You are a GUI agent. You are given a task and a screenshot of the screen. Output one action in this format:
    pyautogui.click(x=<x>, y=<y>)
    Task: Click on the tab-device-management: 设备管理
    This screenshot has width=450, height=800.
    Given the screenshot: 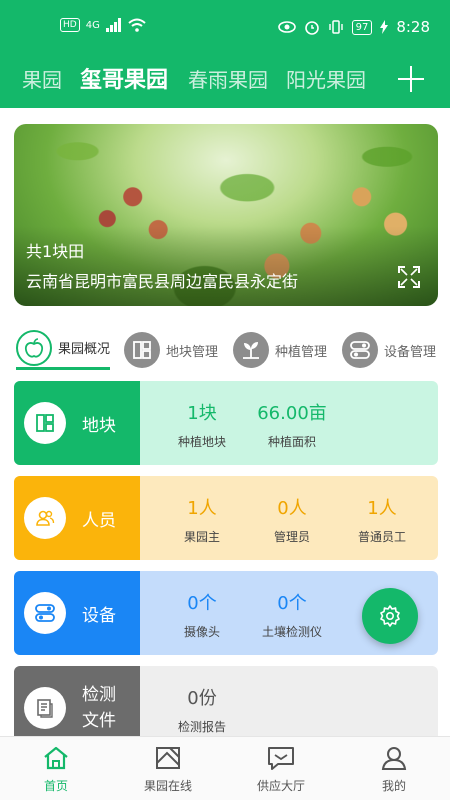 What is the action you would take?
    pyautogui.click(x=389, y=350)
    